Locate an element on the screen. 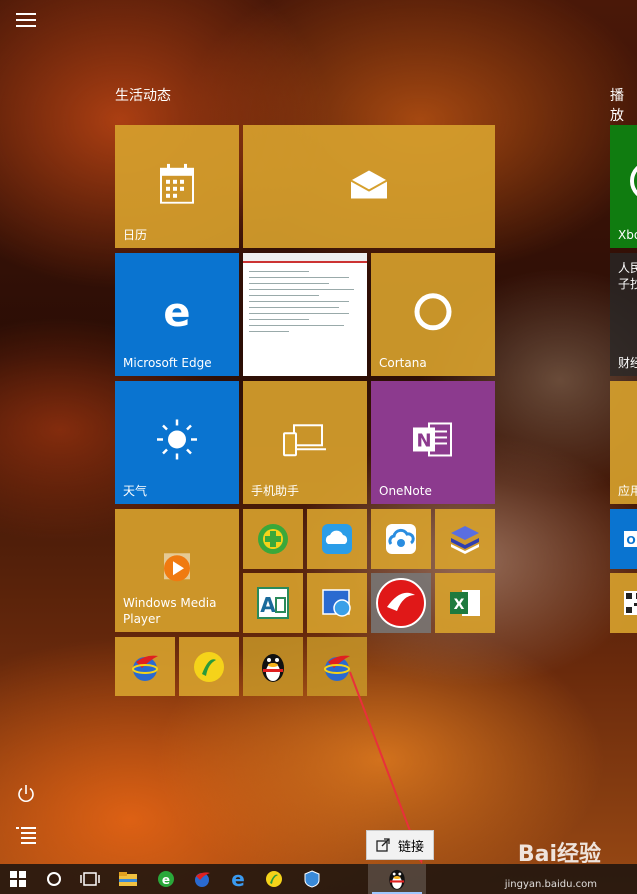 This screenshot has height=894, width=637. annotation-arrow is located at coordinates (386, 767).